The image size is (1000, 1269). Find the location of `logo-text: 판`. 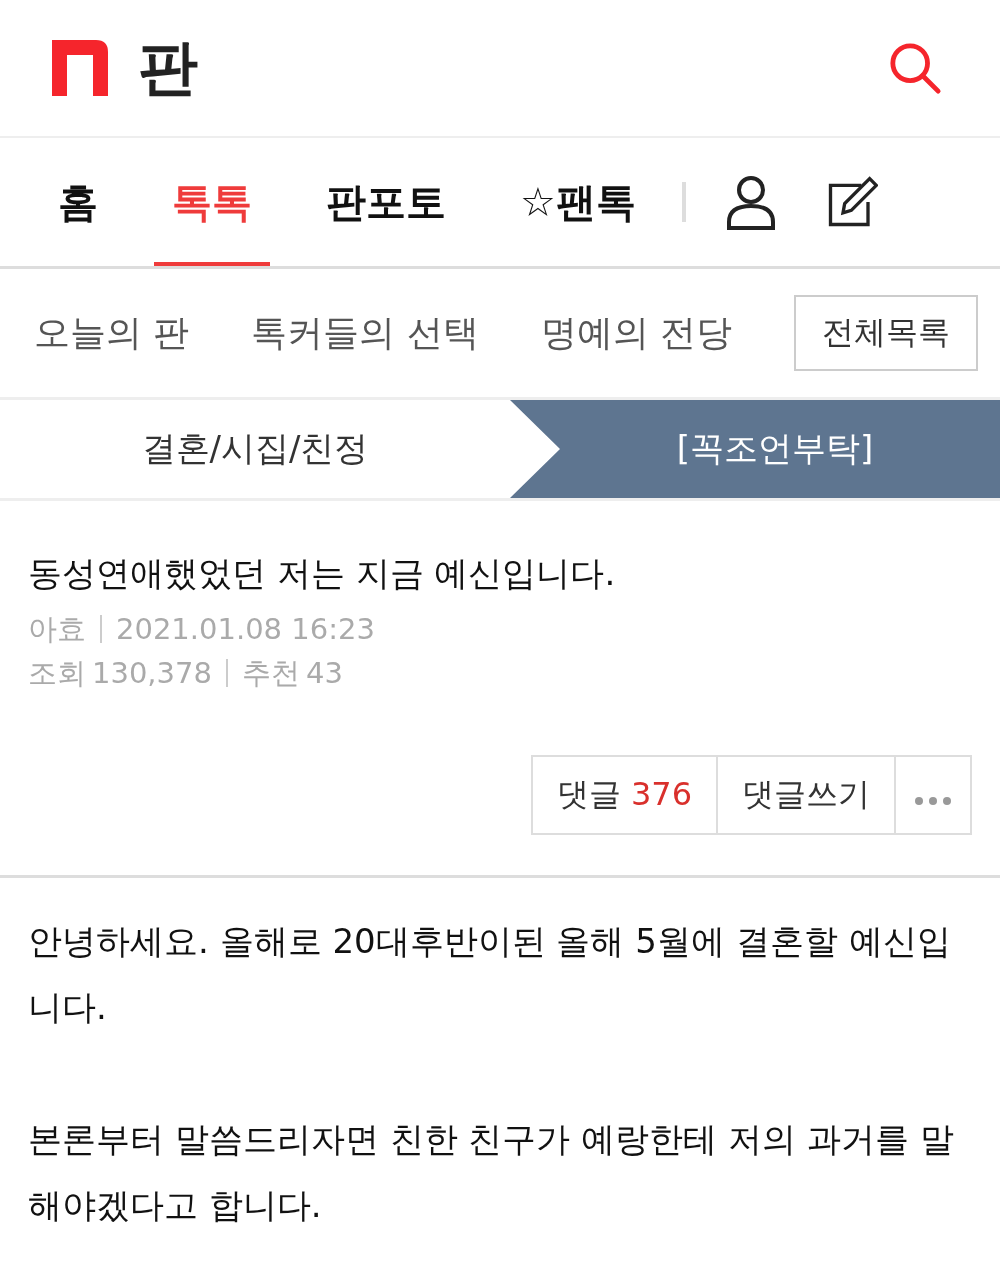

logo-text: 판 is located at coordinates (168, 68).